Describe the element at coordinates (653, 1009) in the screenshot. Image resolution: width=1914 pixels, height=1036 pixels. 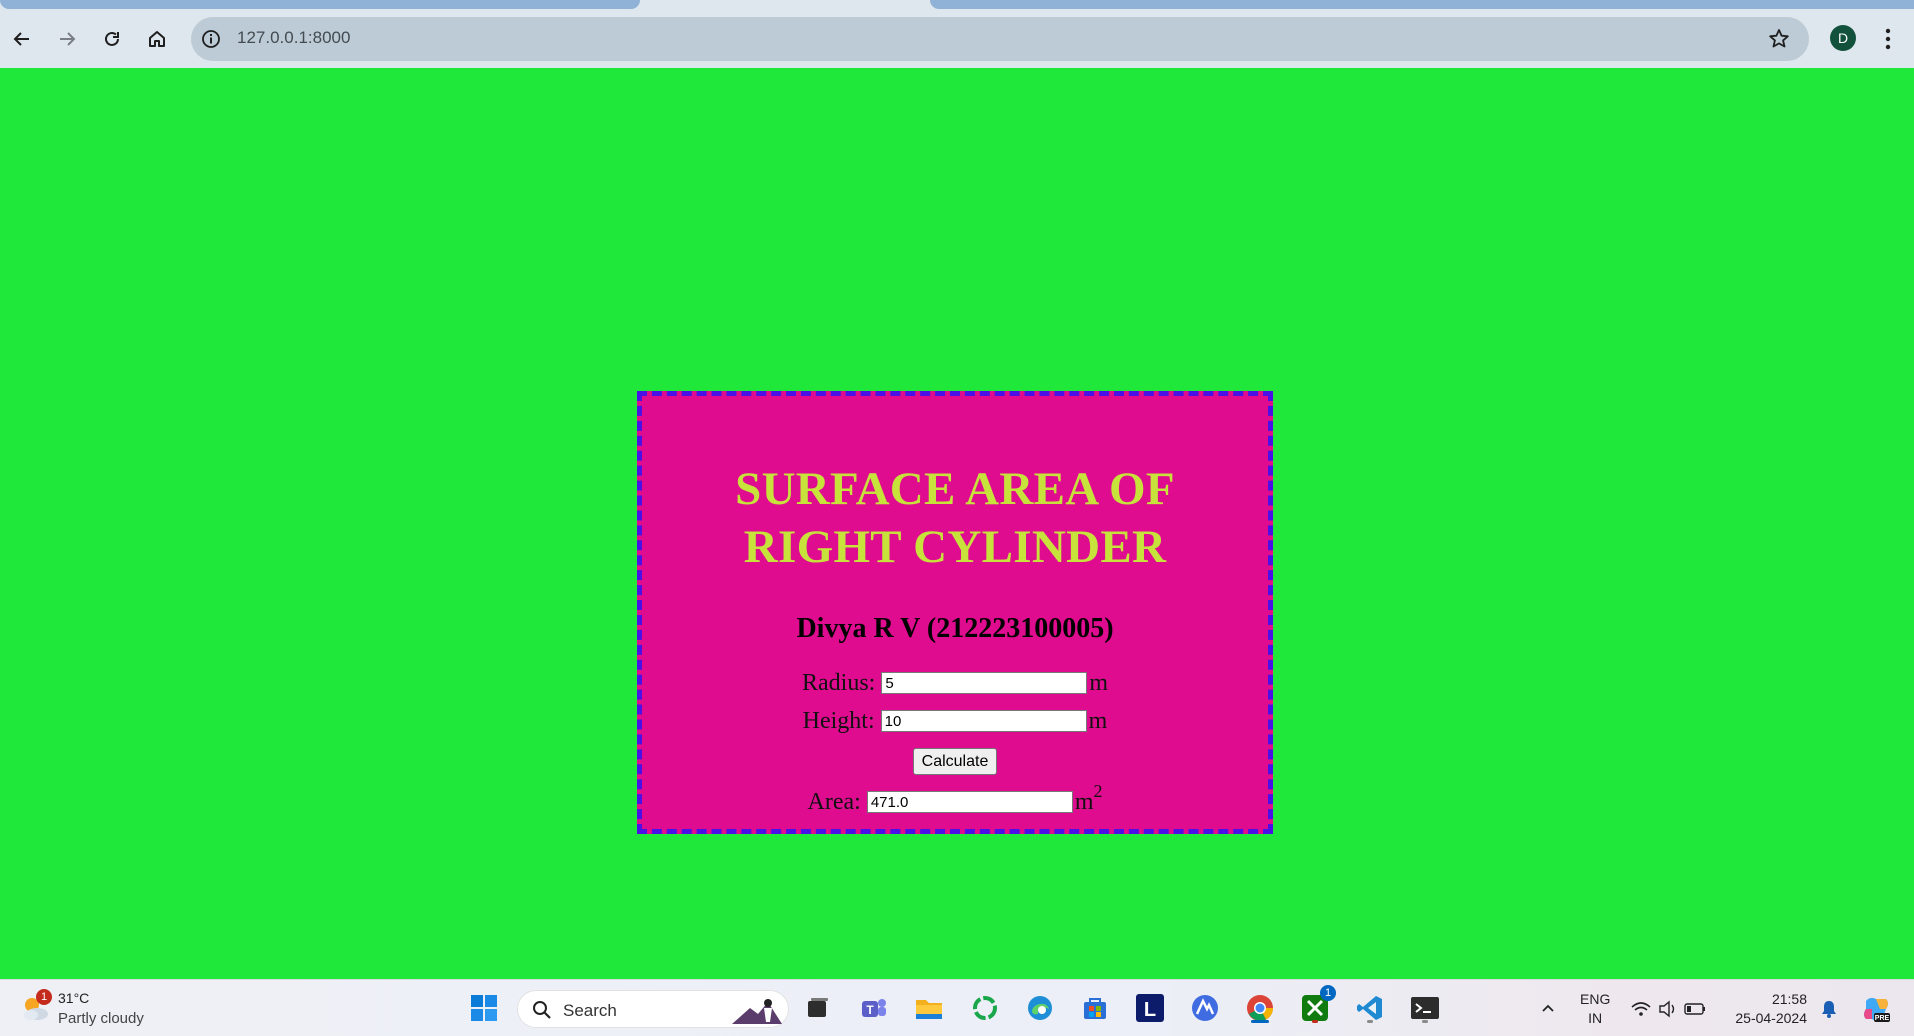
I see `taskbar-search: Search` at that location.